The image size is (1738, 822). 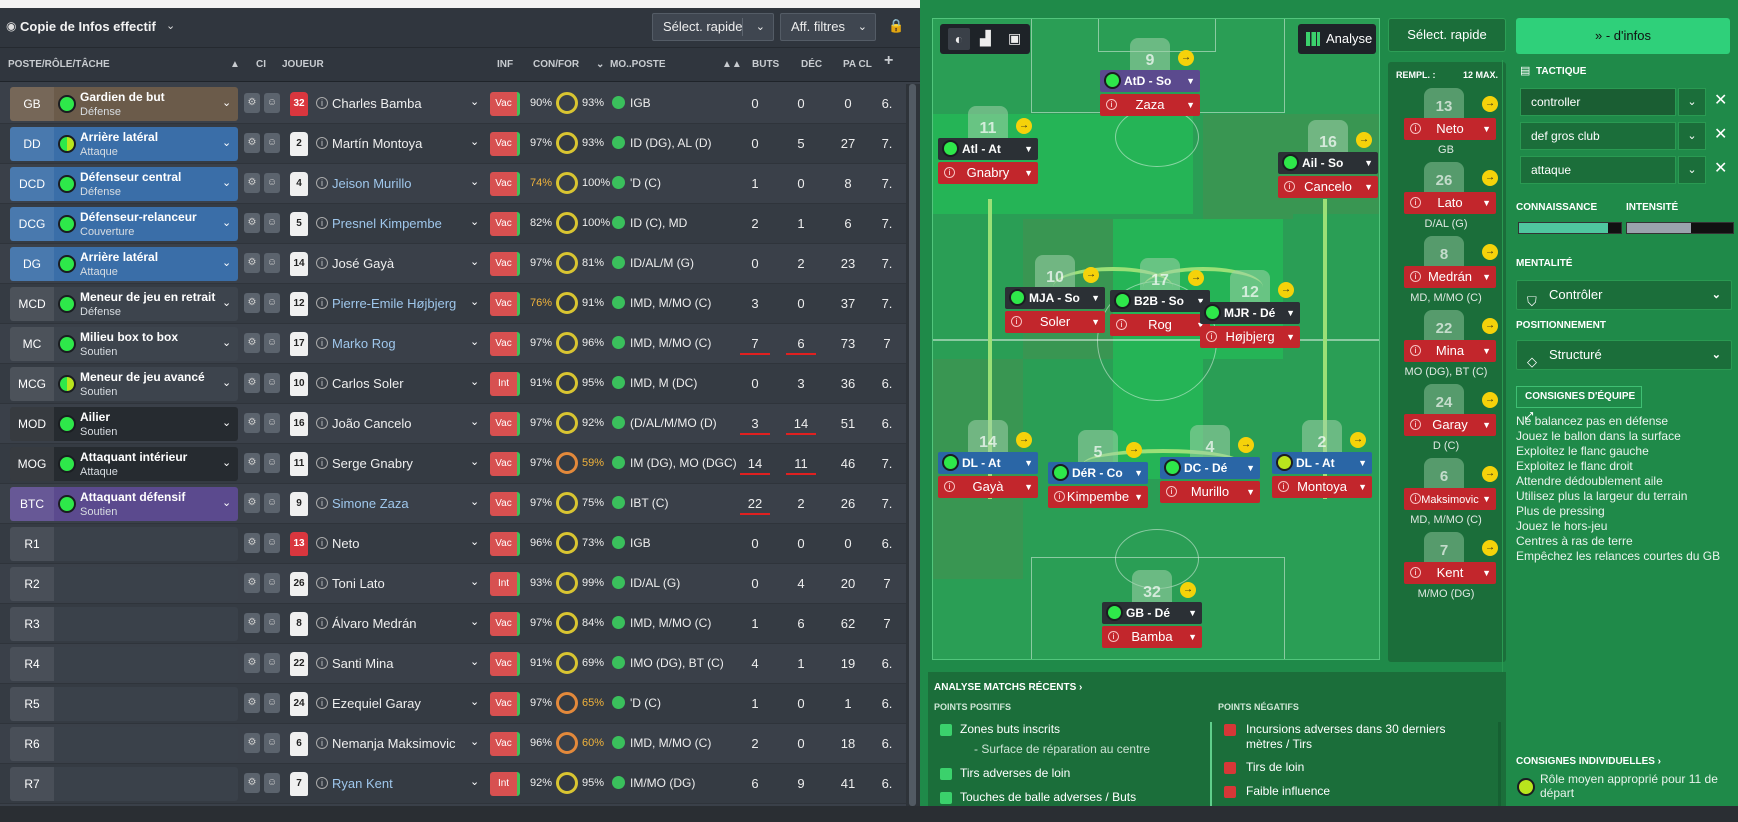 What do you see at coordinates (372, 463) in the screenshot?
I see `player-name: Serge Gnabry` at bounding box center [372, 463].